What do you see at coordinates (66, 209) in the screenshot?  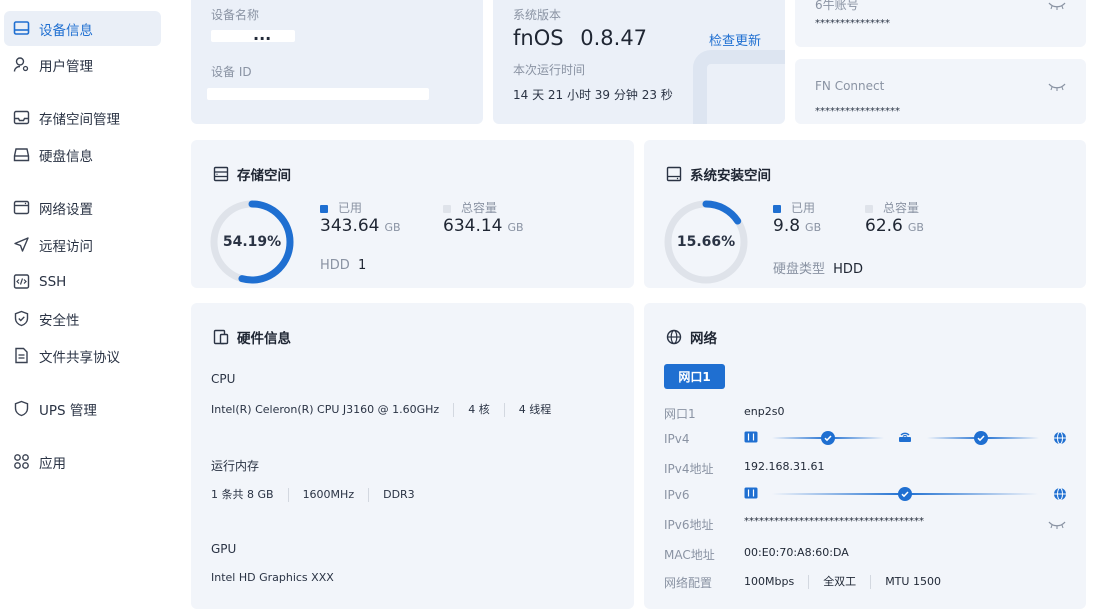 I see `sidebar-item-label: 网络设置` at bounding box center [66, 209].